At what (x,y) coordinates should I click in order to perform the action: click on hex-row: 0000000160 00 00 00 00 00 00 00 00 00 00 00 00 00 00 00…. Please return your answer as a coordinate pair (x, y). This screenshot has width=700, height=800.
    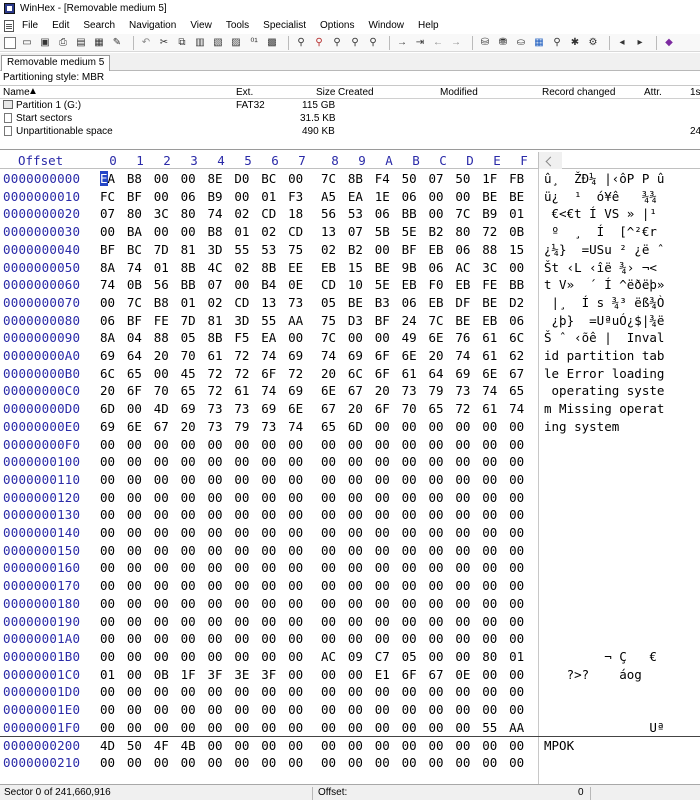
    Looking at the image, I should click on (350, 568).